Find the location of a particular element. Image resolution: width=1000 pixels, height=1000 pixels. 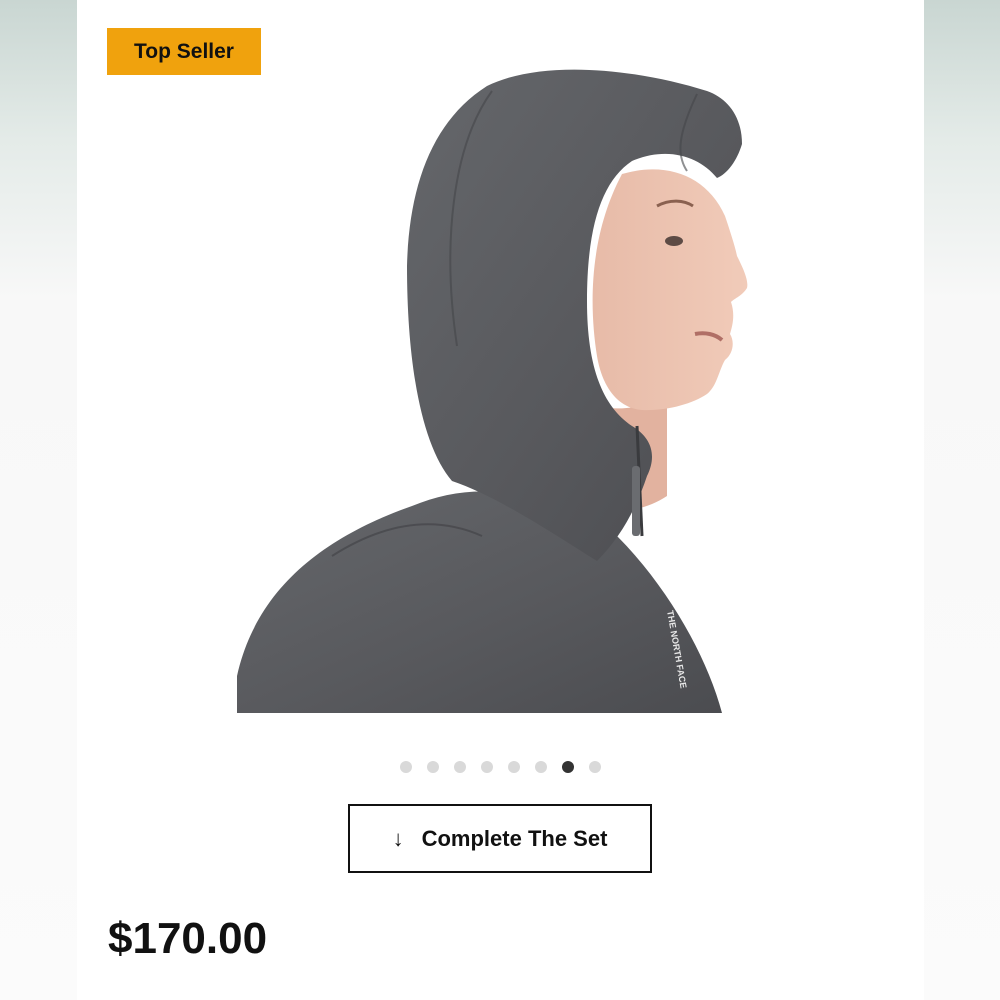

carousel-indicators is located at coordinates (500, 767).